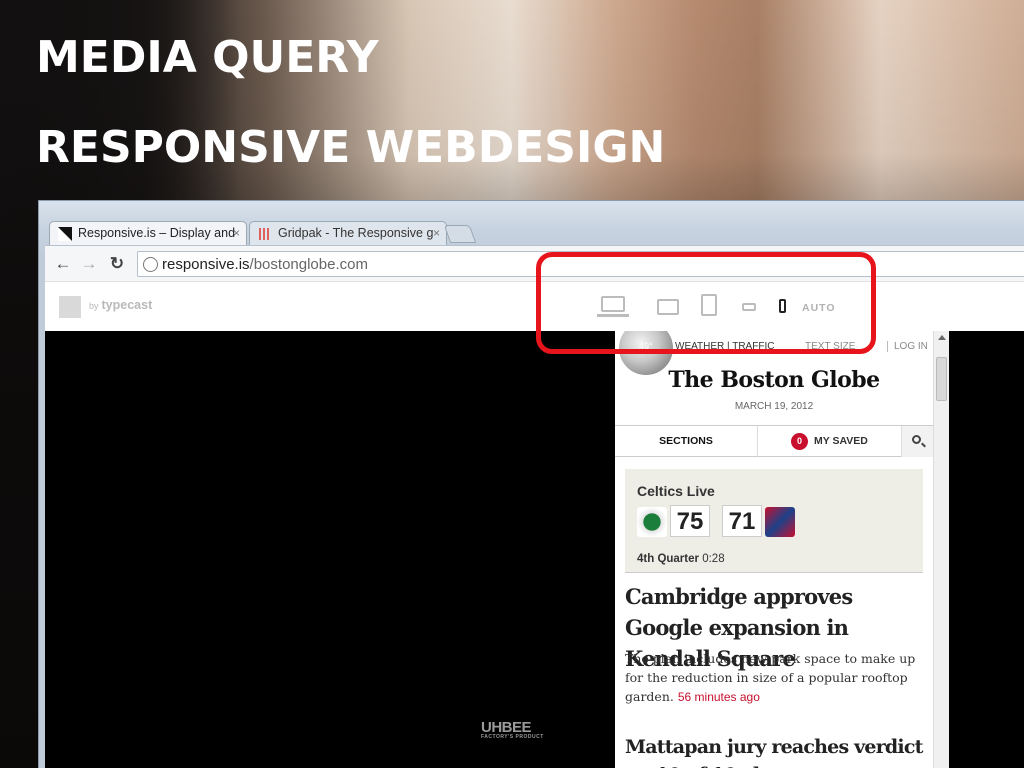  I want to click on section-nav: SECTIONS 0 MY SAVED, so click(774, 441).